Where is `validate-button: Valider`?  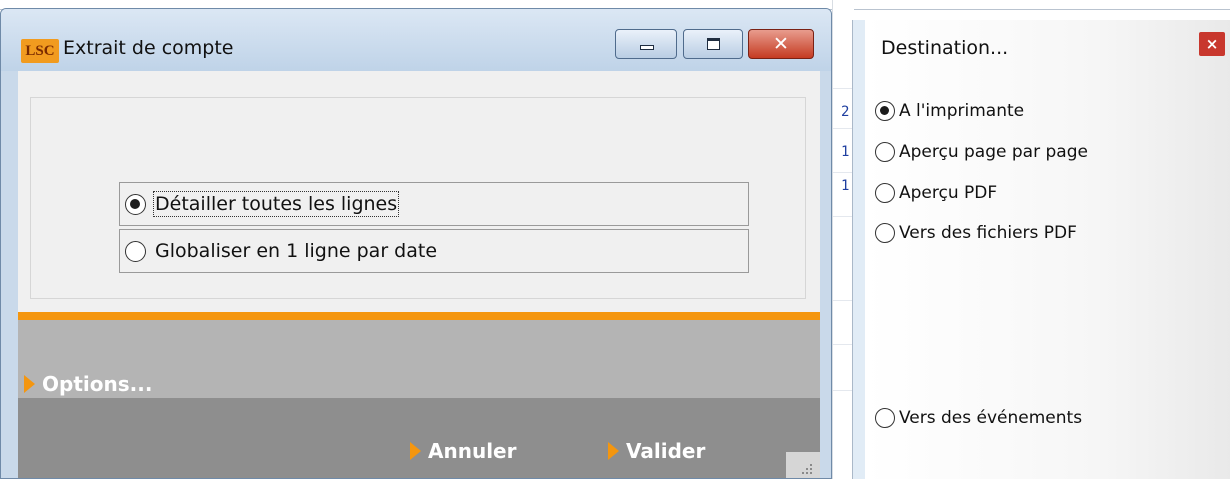 validate-button: Valider is located at coordinates (673, 452).